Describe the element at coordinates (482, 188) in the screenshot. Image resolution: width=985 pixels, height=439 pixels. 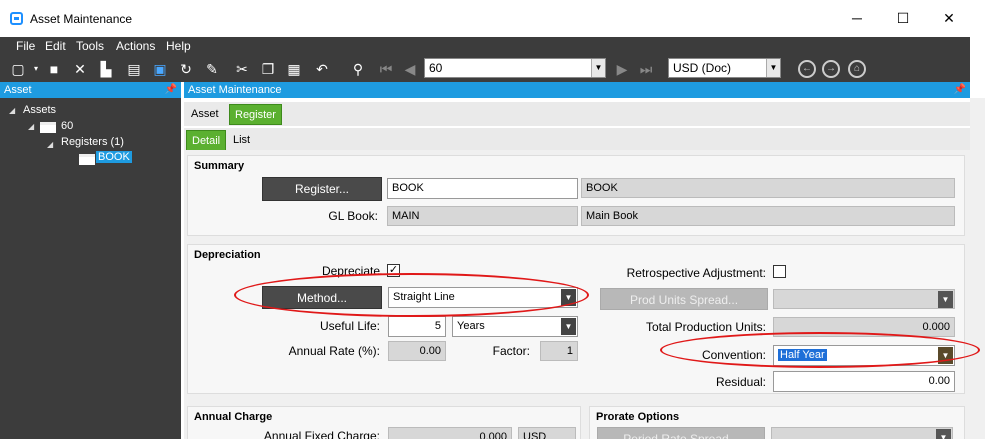
I see `register-id-field: BOOK` at that location.